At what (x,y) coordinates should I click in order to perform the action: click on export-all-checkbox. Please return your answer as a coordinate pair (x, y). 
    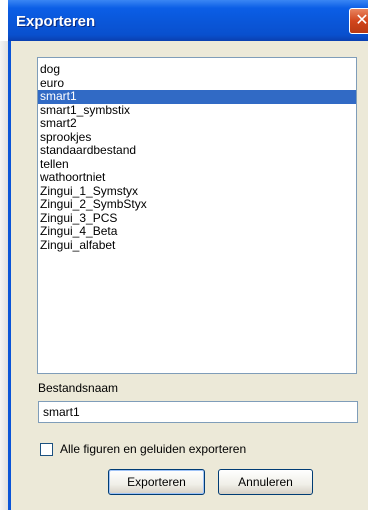
    Looking at the image, I should click on (46, 449).